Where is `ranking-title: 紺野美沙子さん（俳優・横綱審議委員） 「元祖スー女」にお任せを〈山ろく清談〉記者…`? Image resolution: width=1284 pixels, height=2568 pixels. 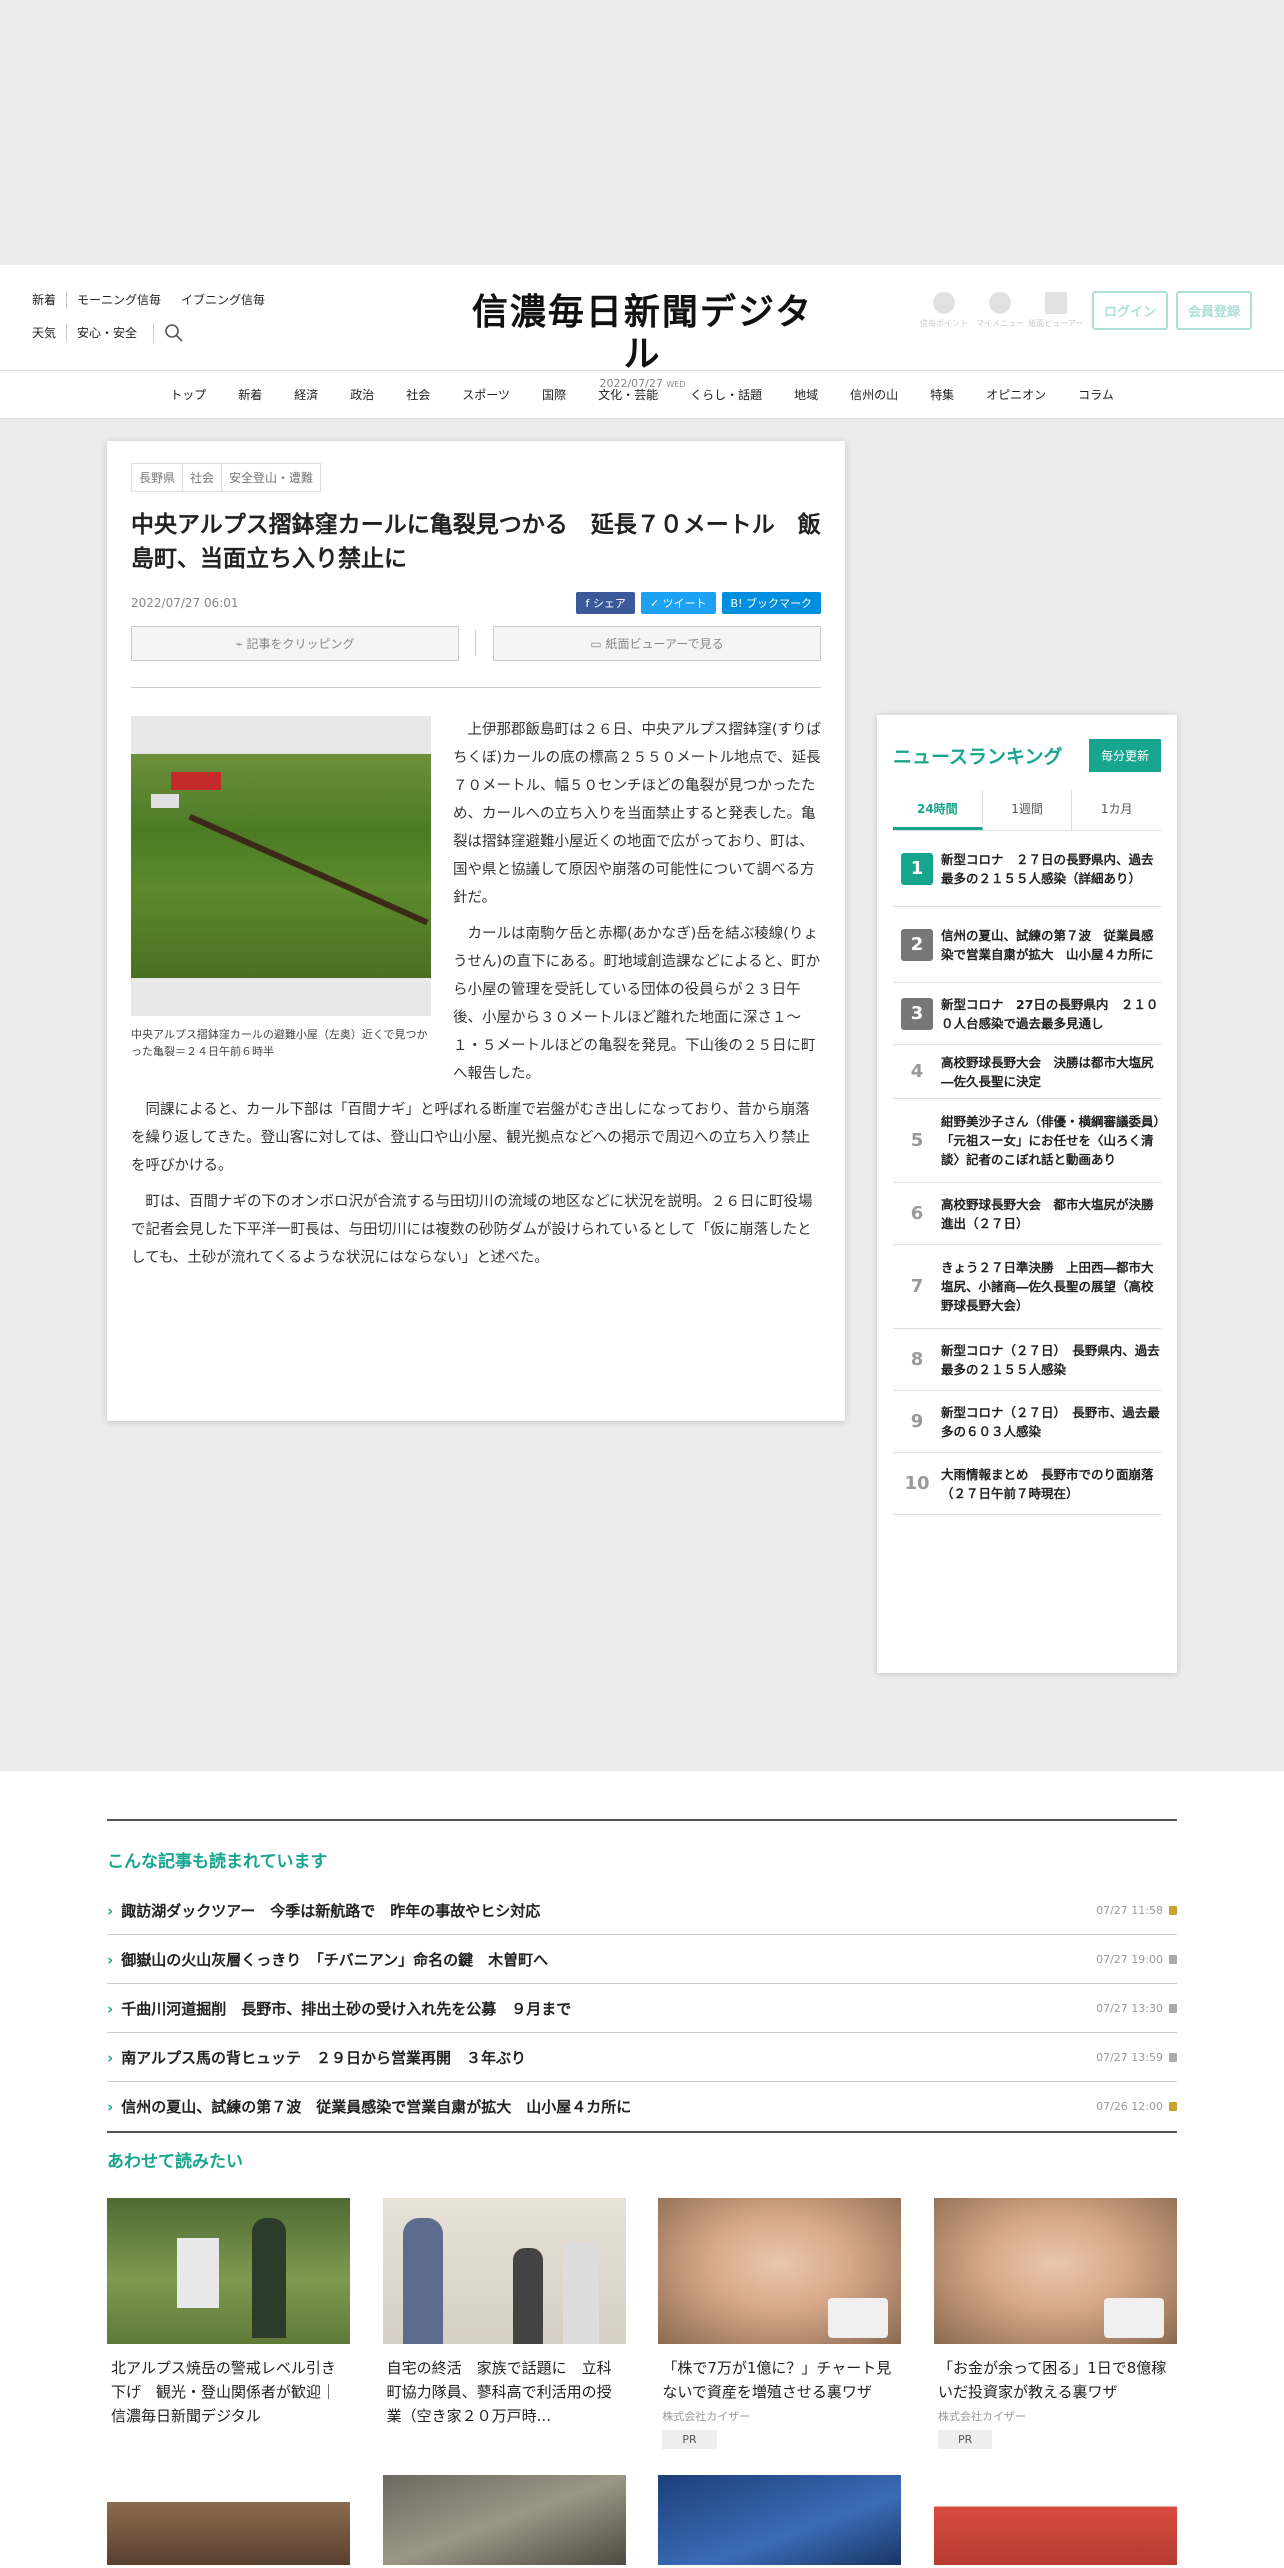
ranking-title: 紺野美沙子さん（俳優・横綱審議委員） 「元祖スー女」にお任せを〈山ろく清談〉記者… is located at coordinates (1057, 1140).